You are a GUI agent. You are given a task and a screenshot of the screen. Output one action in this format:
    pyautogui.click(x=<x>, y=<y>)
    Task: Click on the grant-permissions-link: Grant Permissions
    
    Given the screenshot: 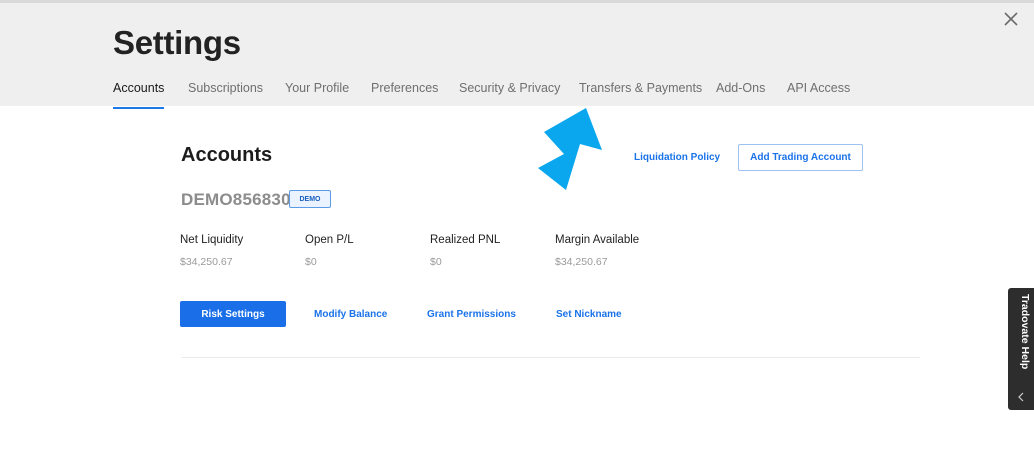 What is the action you would take?
    pyautogui.click(x=471, y=314)
    